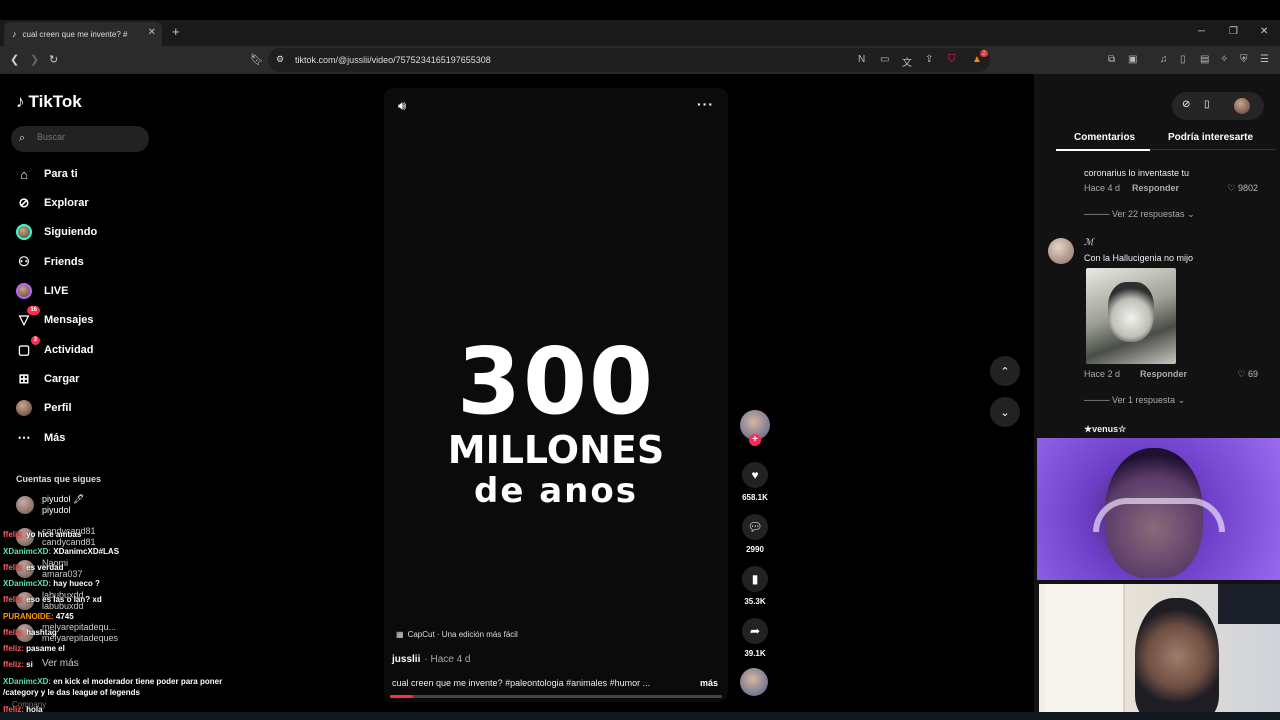  I want to click on comment-button: 💬︎ 2990, so click(755, 534).